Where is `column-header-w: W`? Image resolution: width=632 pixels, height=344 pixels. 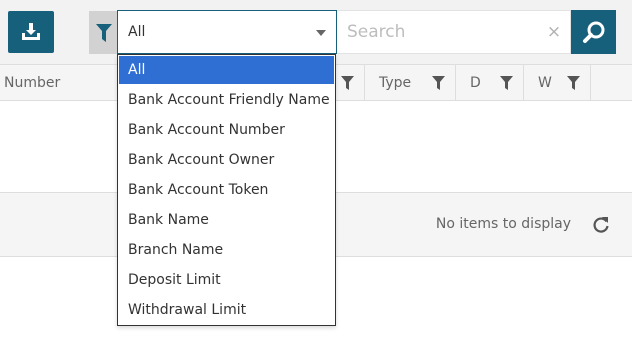
column-header-w: W is located at coordinates (557, 83).